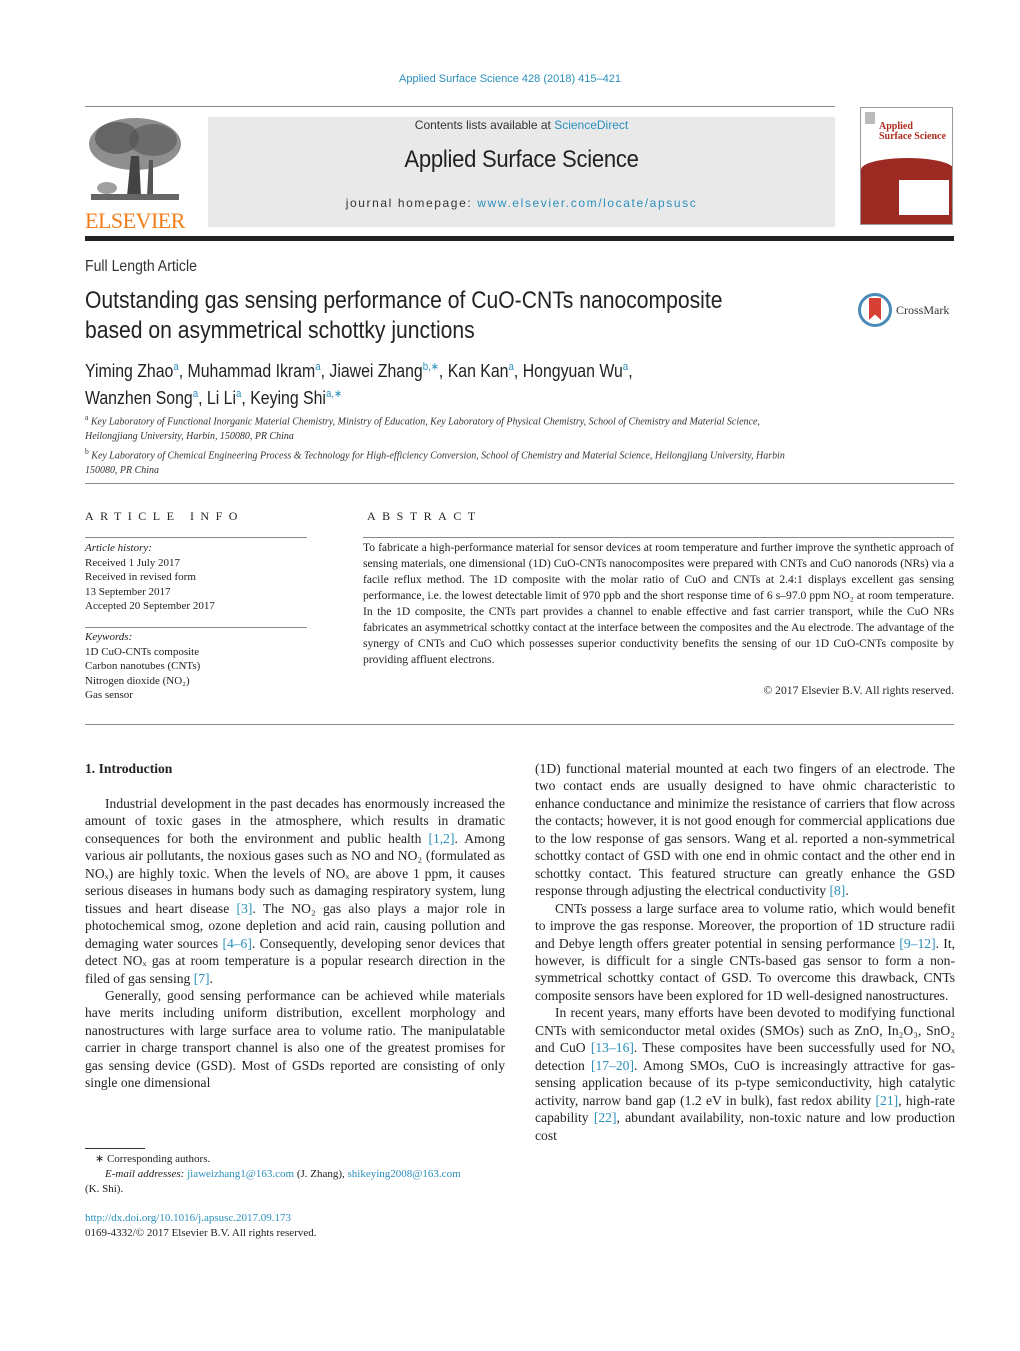  Describe the element at coordinates (404, 1174) in the screenshot. I see `email-link: shikeying2008@163.com` at that location.